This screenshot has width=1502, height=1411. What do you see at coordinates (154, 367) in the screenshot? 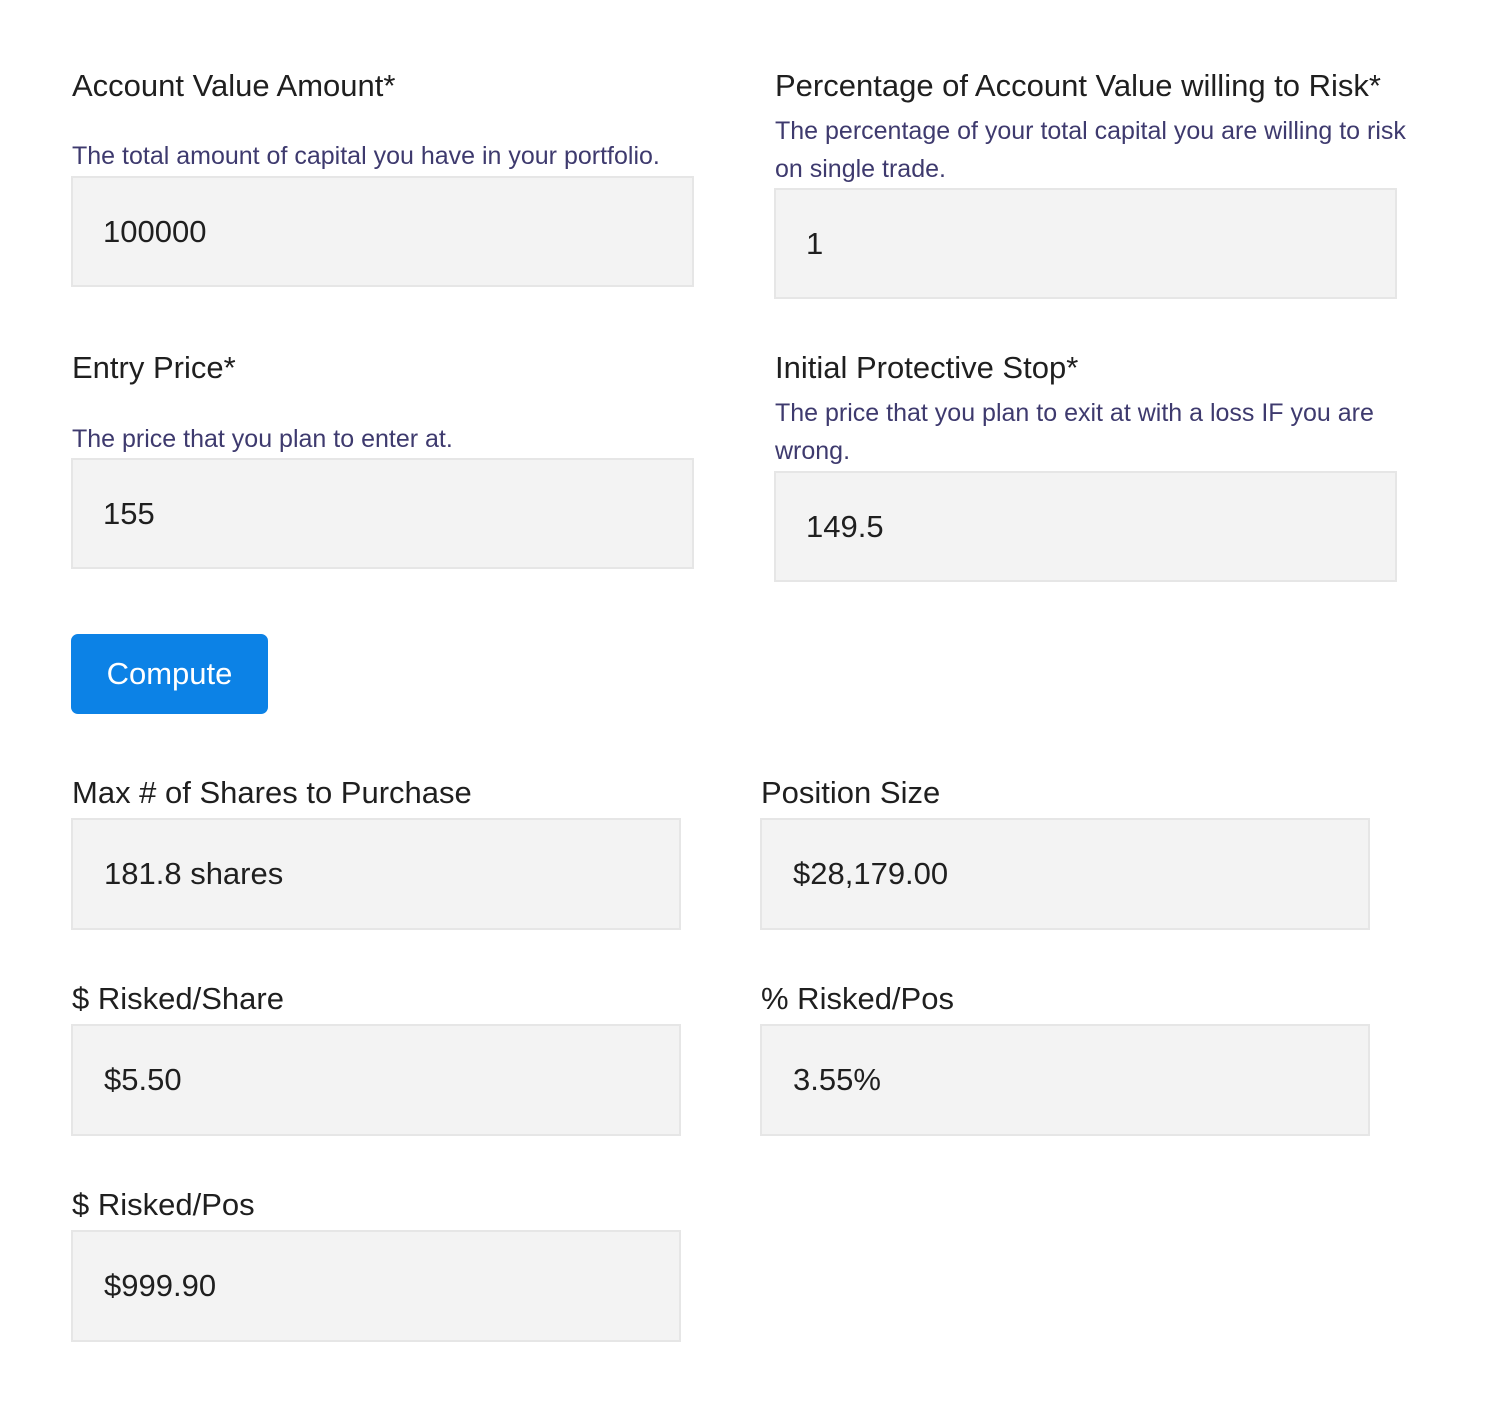
I see `entry-price-label: Entry Price*` at bounding box center [154, 367].